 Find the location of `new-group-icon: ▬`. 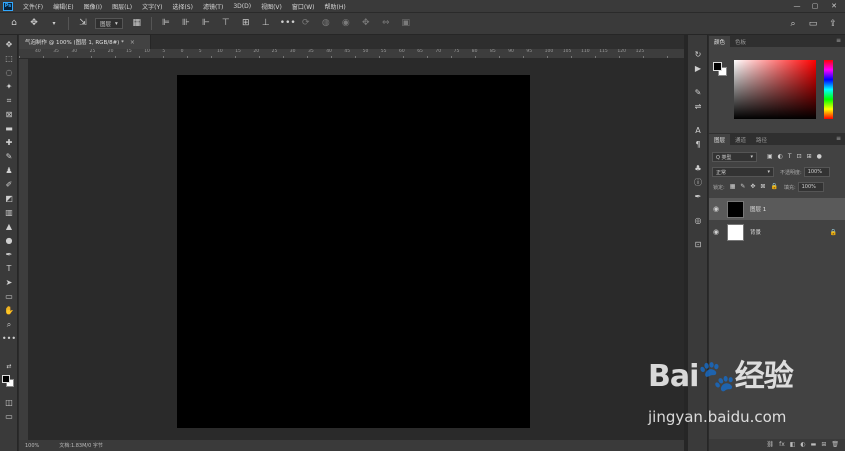

new-group-icon: ▬ is located at coordinates (814, 445).